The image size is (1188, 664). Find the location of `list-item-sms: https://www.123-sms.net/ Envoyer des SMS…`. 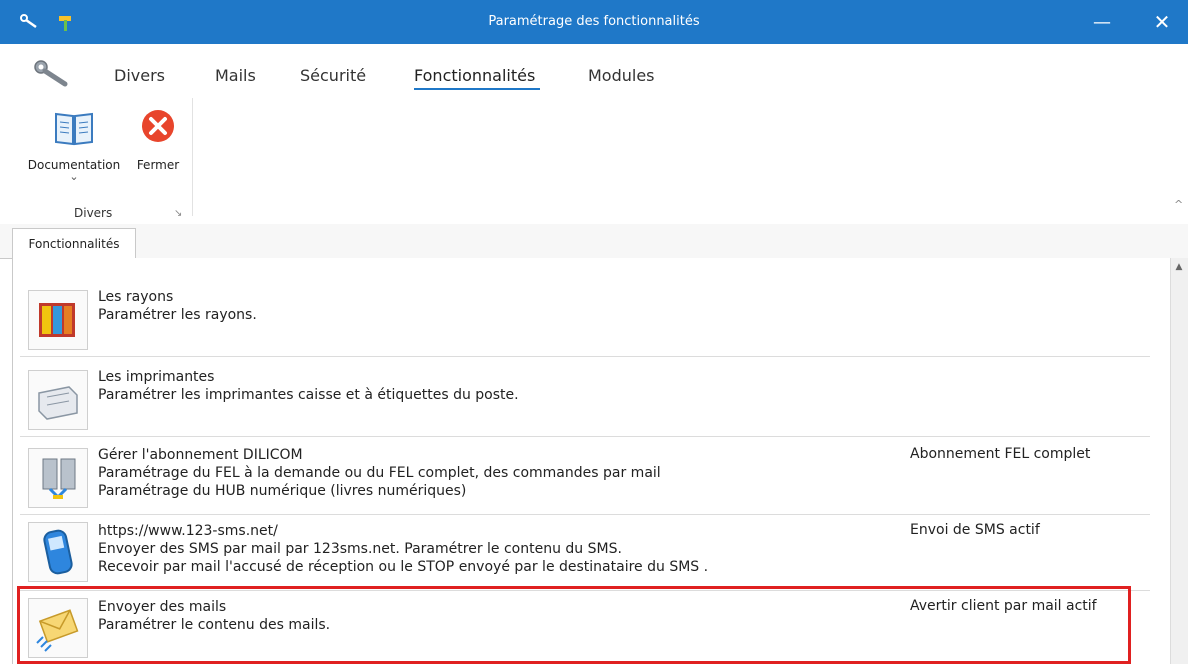

list-item-sms: https://www.123-sms.net/ Envoyer des SMS… is located at coordinates (580, 554).